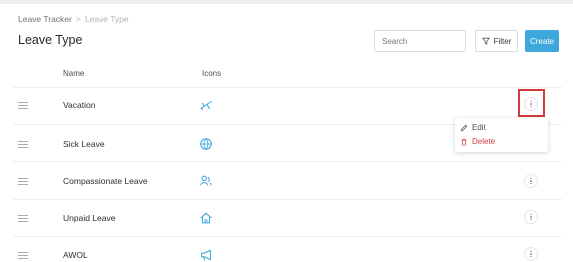 This screenshot has height=262, width=573. I want to click on edit-menu-item: Edit, so click(473, 127).